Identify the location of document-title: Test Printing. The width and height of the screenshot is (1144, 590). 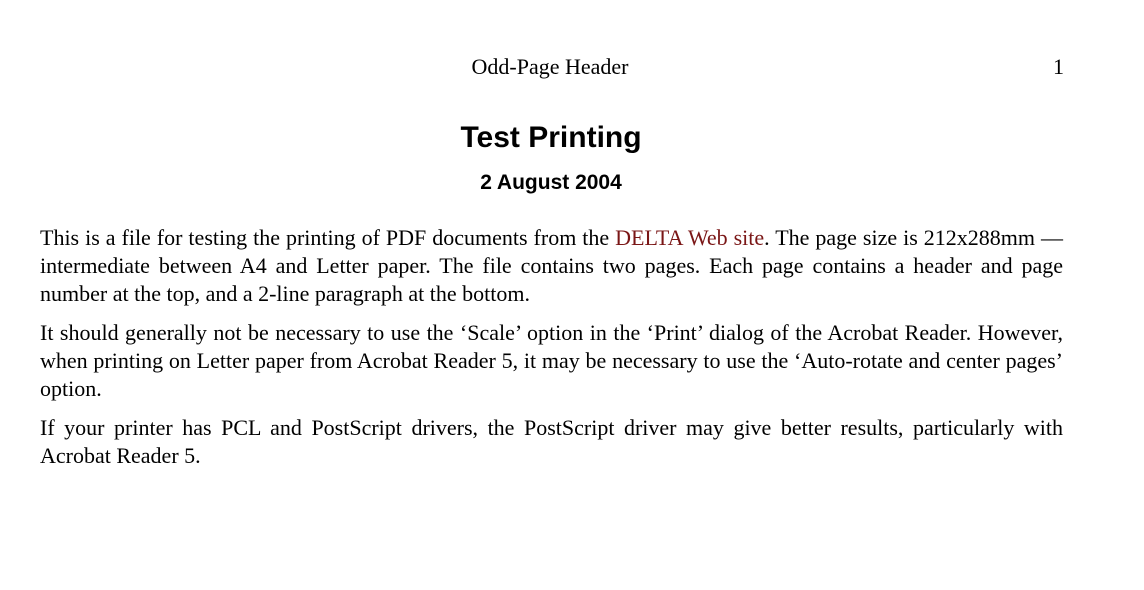
(551, 137).